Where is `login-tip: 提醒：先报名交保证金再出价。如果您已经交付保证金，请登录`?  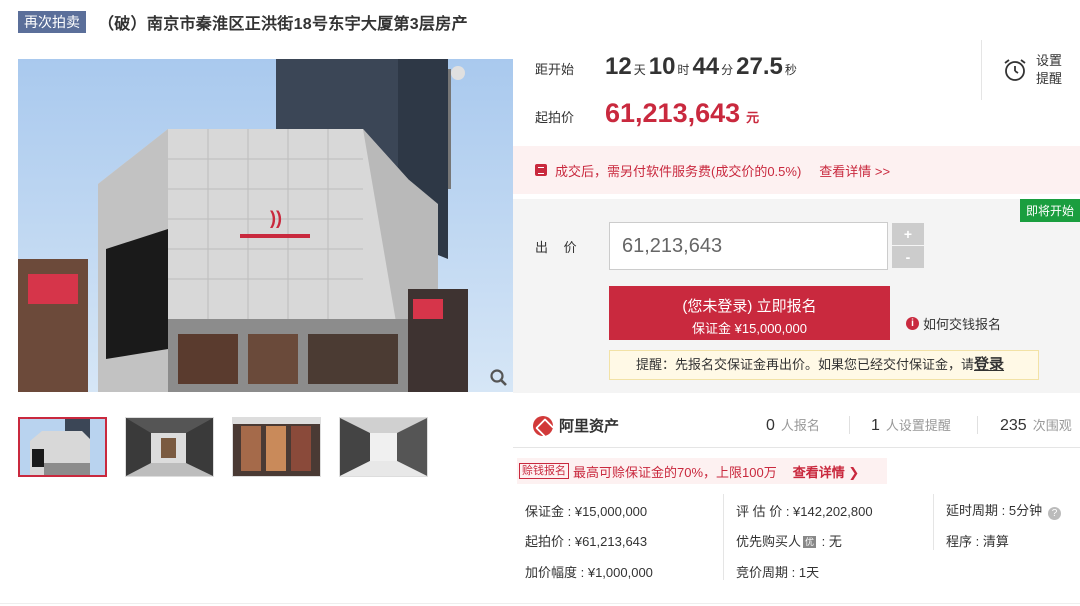
login-tip: 提醒：先报名交保证金再出价。如果您已经交付保证金，请登录 is located at coordinates (824, 365).